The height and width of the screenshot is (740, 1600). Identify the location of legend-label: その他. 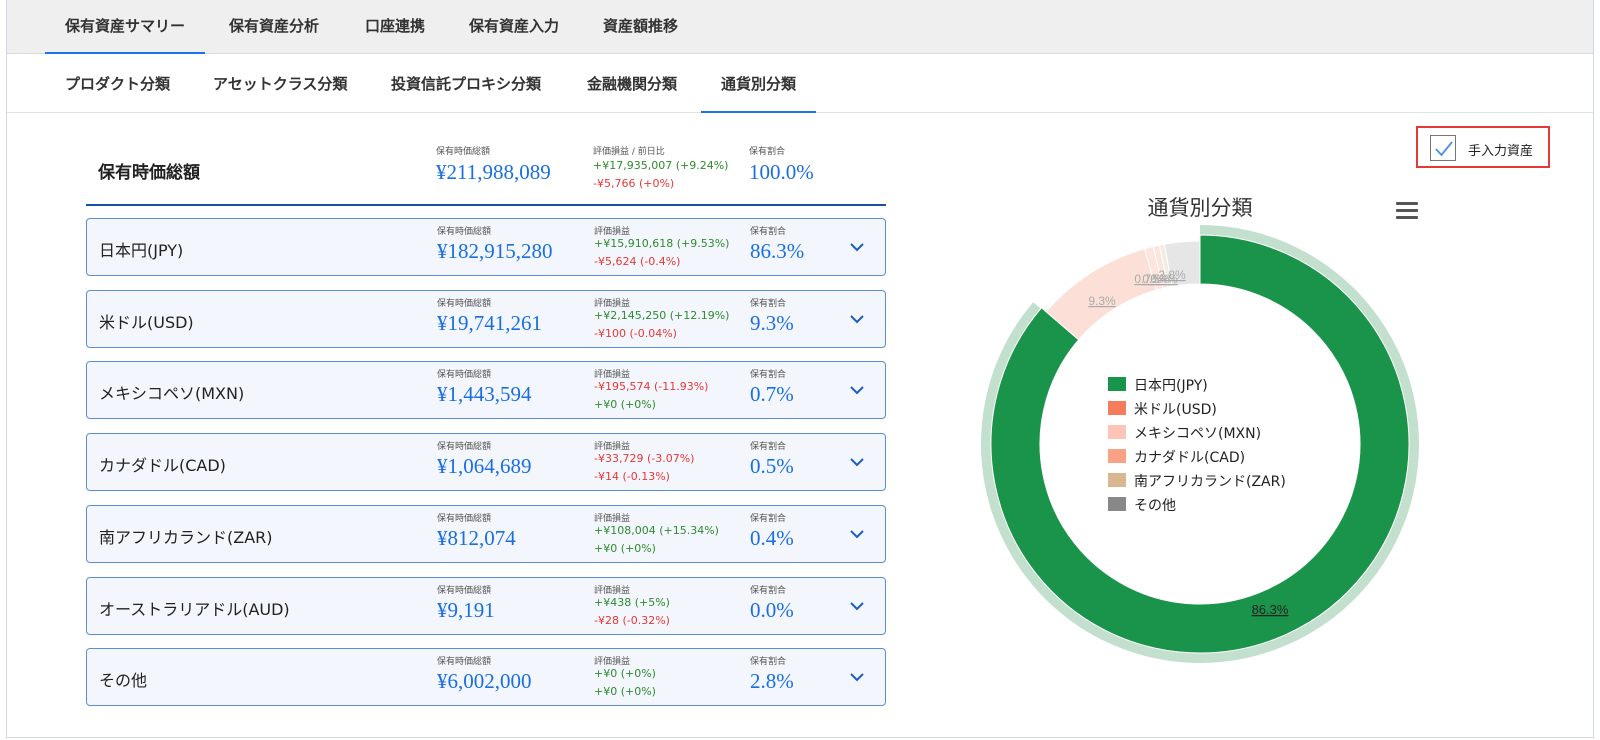
(1155, 506).